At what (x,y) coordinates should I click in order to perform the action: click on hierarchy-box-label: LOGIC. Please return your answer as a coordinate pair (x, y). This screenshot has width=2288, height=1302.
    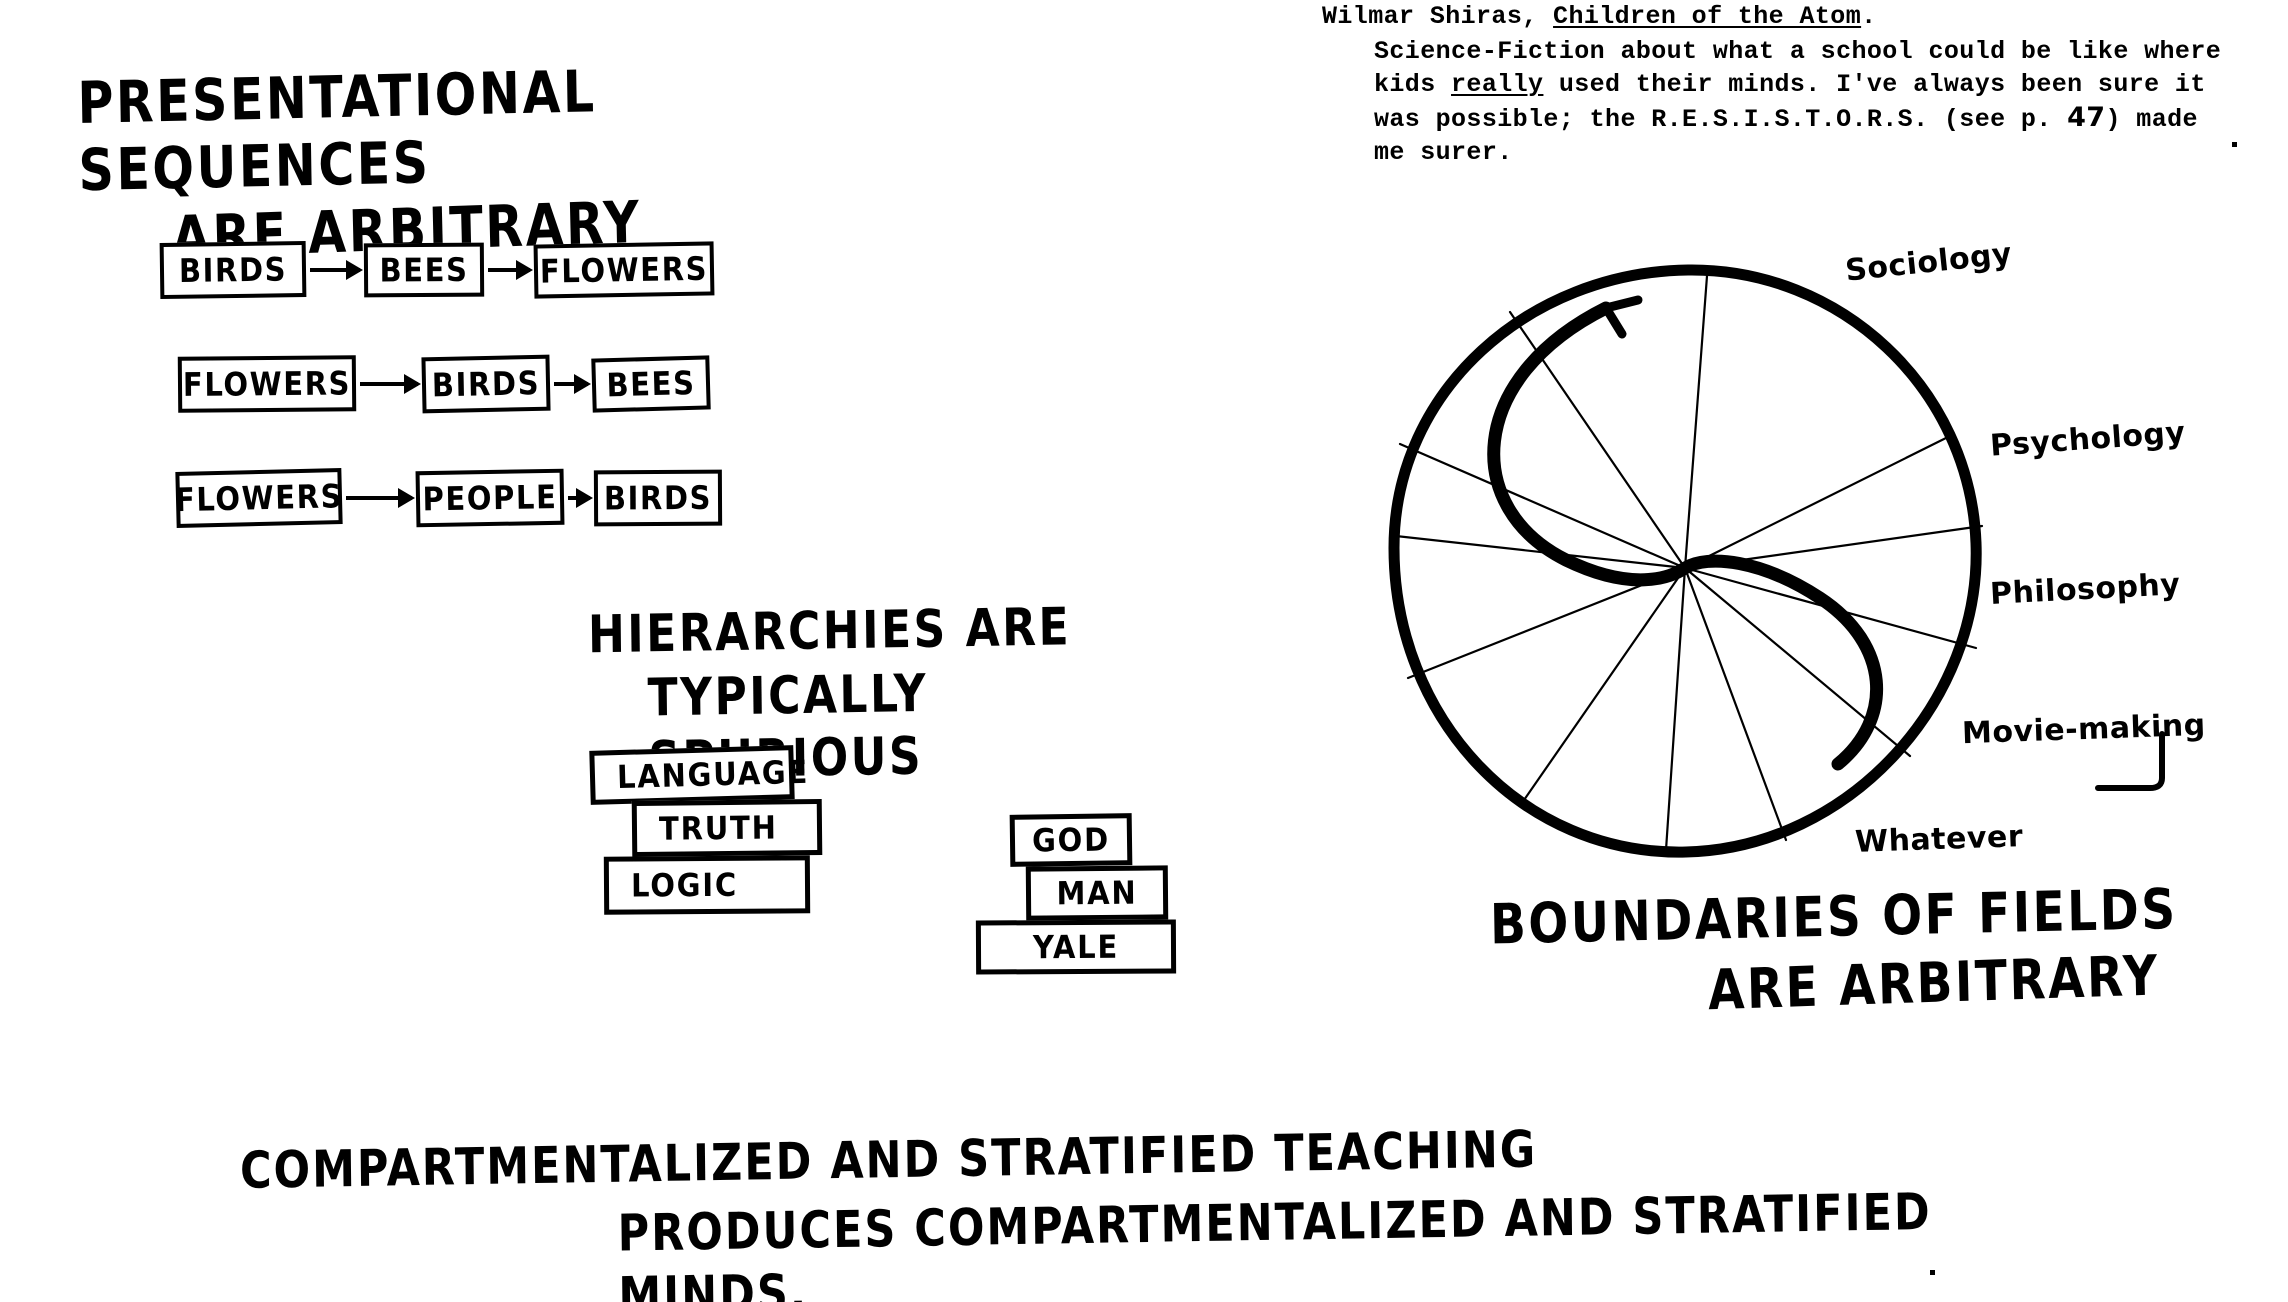
    Looking at the image, I should click on (684, 885).